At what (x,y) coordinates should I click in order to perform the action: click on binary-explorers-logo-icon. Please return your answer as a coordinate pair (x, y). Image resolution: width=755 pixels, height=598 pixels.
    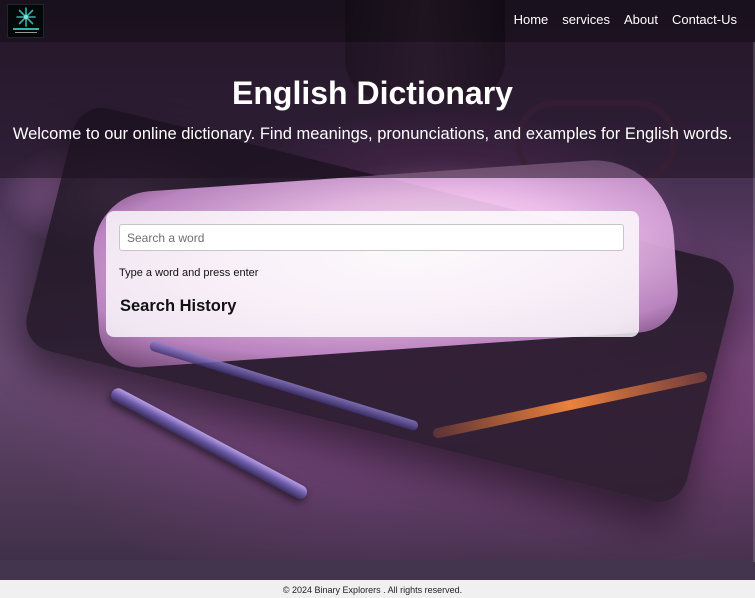
    Looking at the image, I should click on (25, 21).